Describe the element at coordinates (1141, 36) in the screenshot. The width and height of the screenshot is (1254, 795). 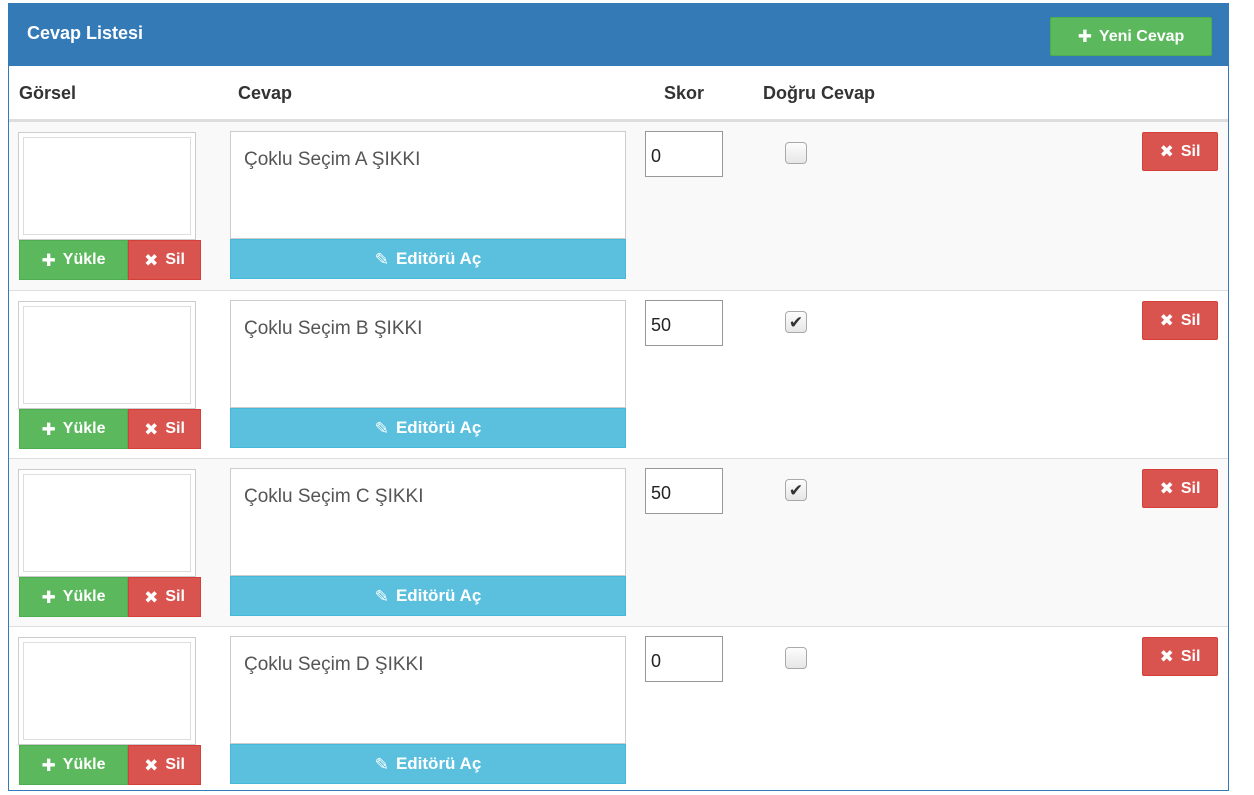
I see `new-answer-label: Yeni Cevap` at that location.